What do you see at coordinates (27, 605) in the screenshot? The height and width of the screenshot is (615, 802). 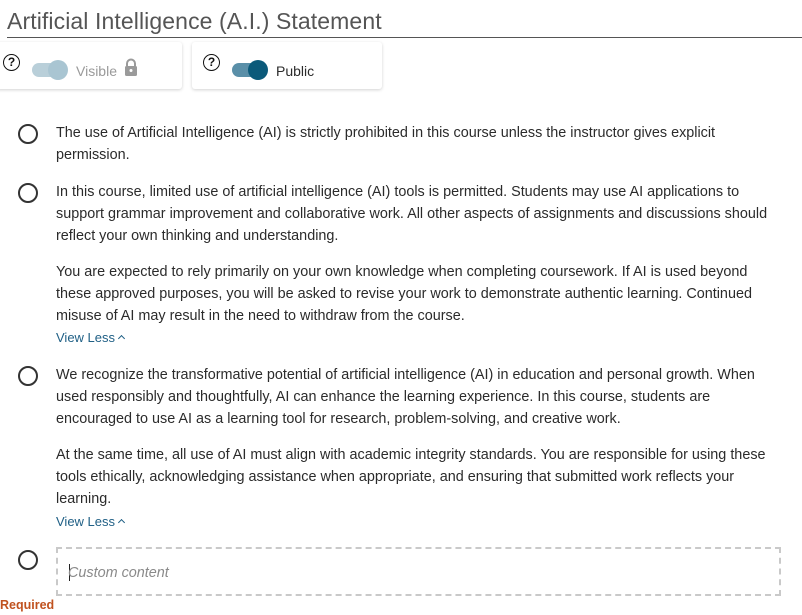 I see `required-message: Required` at bounding box center [27, 605].